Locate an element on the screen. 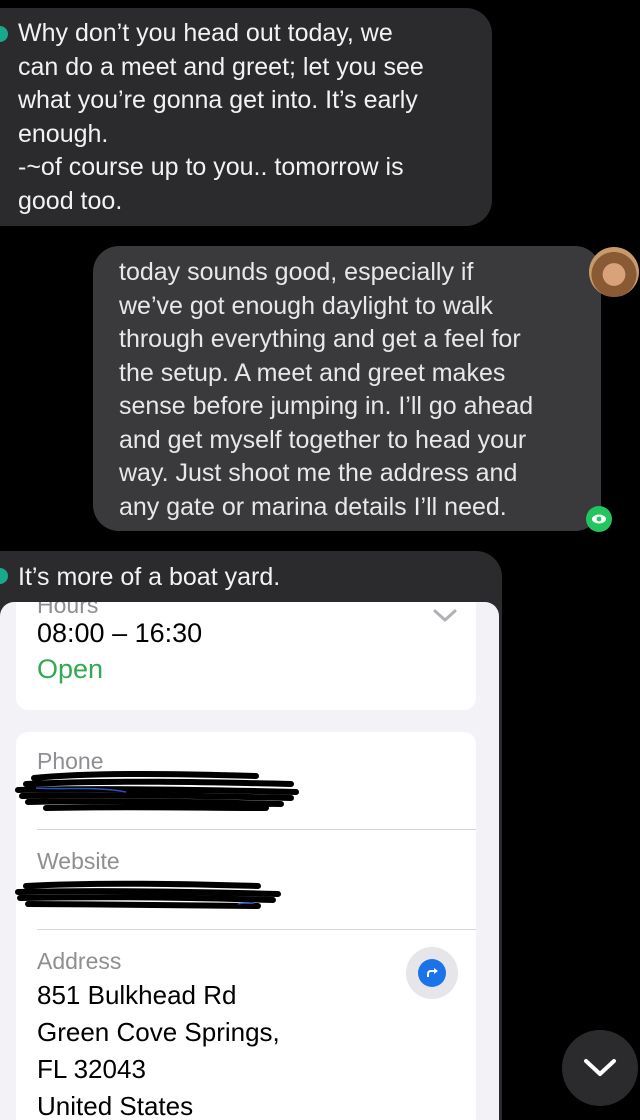 The height and width of the screenshot is (1120, 640). open-status: Open is located at coordinates (70, 669).